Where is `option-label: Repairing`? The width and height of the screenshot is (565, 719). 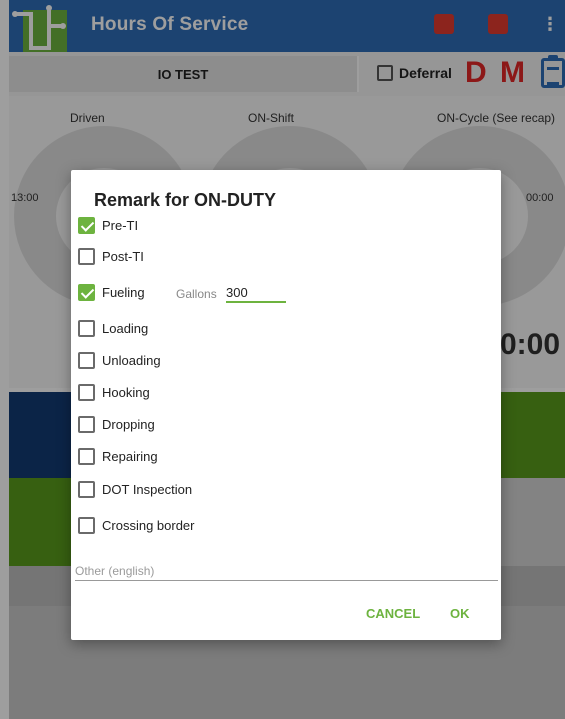 option-label: Repairing is located at coordinates (130, 456).